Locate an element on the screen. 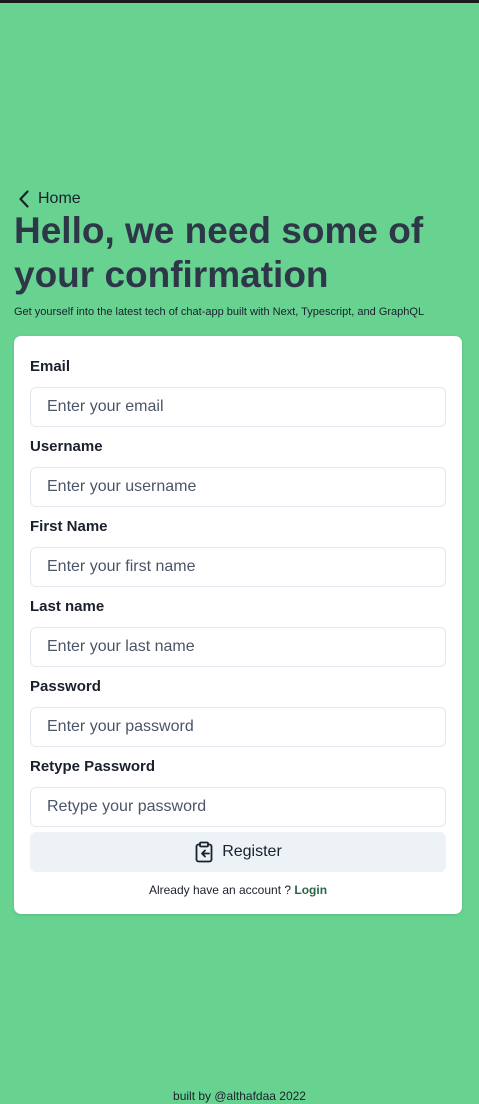  footer-credit: built by @althafdaa 2022 is located at coordinates (239, 1096).